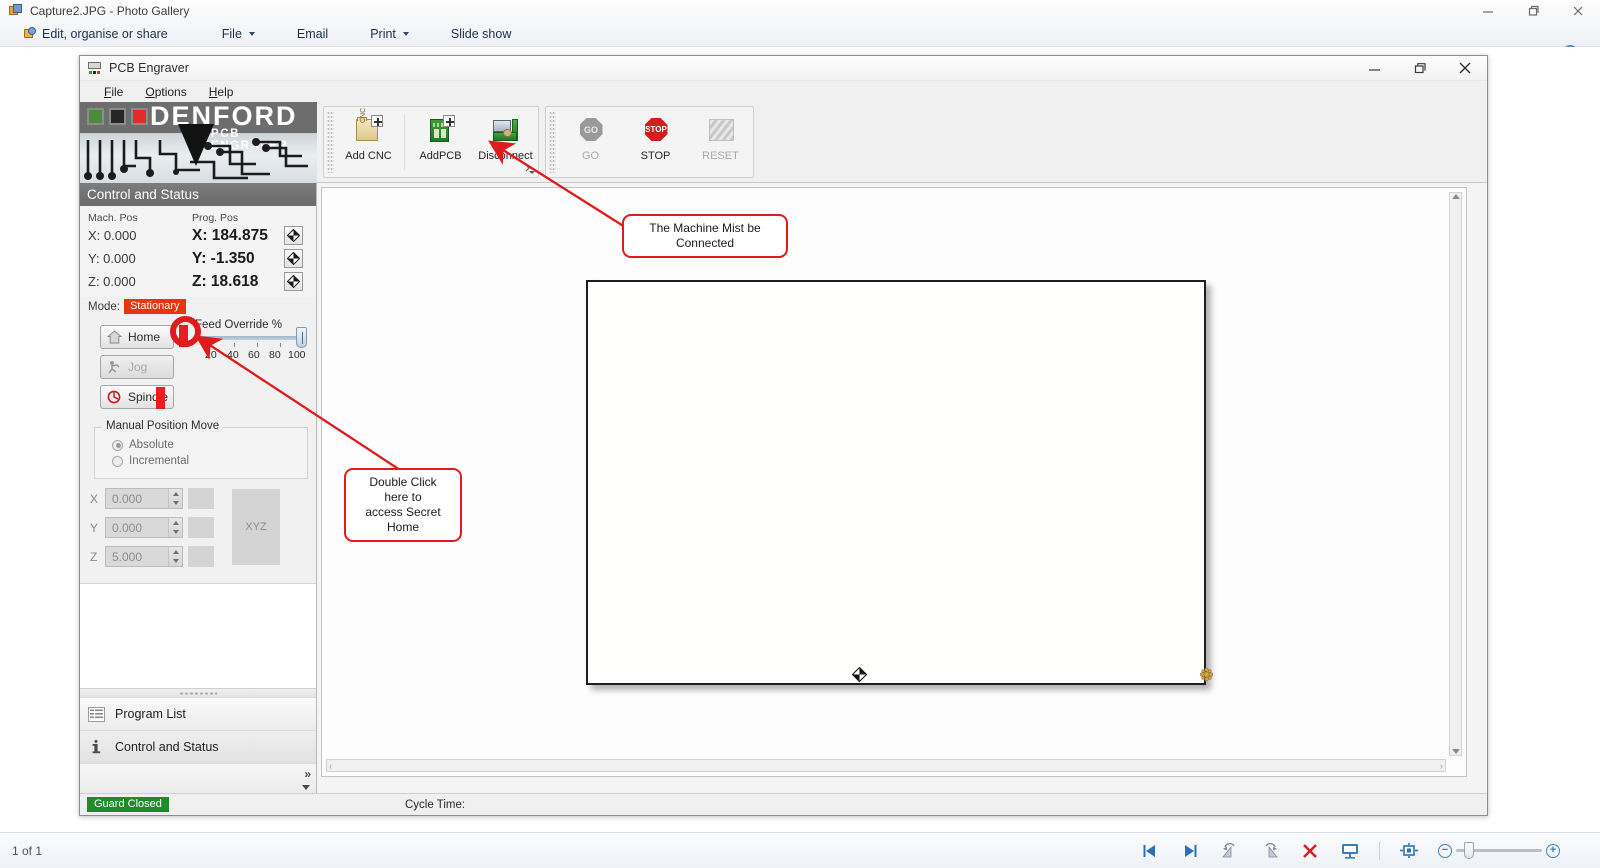 The image size is (1600, 868). I want to click on sidebar-item-program-list: Program List, so click(198, 713).